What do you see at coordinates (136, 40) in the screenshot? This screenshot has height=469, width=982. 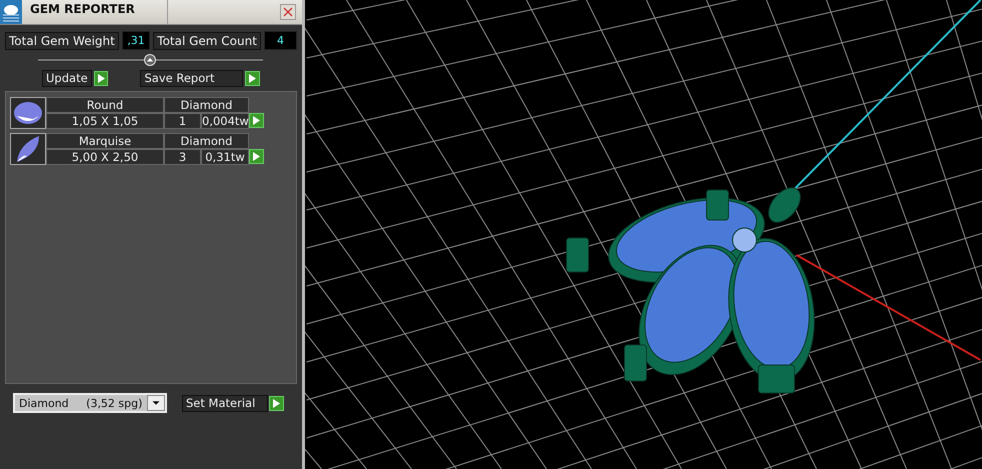 I see `total-value: ,31` at bounding box center [136, 40].